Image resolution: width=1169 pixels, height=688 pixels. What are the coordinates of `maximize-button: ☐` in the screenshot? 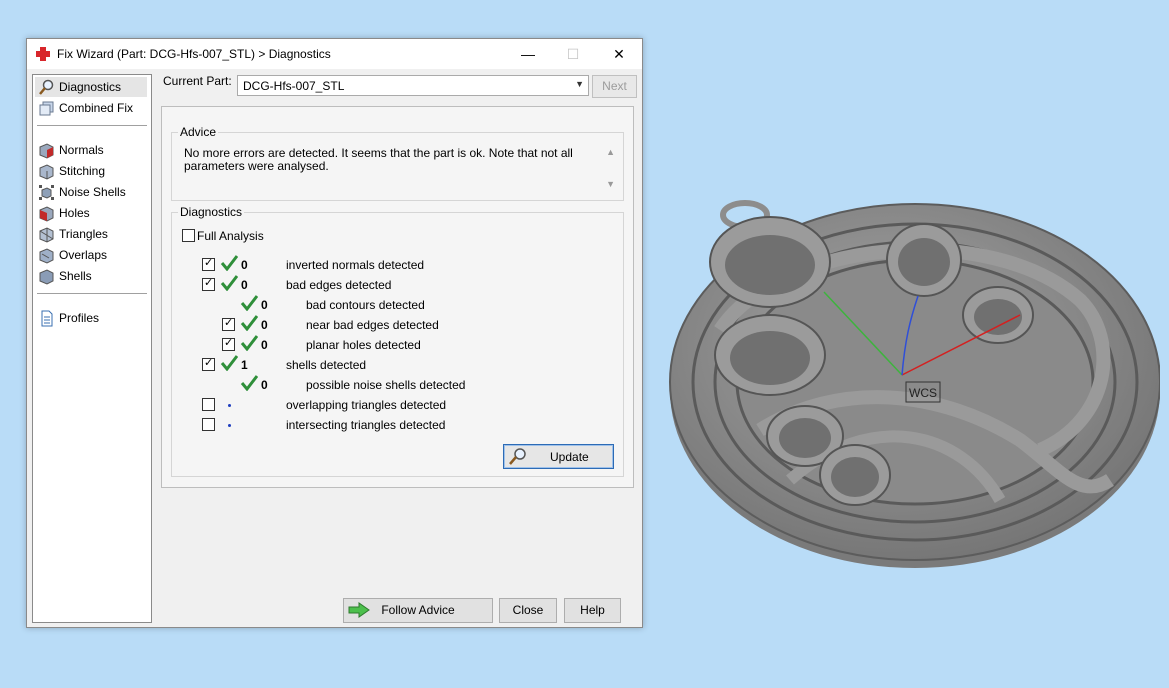 It's located at (573, 54).